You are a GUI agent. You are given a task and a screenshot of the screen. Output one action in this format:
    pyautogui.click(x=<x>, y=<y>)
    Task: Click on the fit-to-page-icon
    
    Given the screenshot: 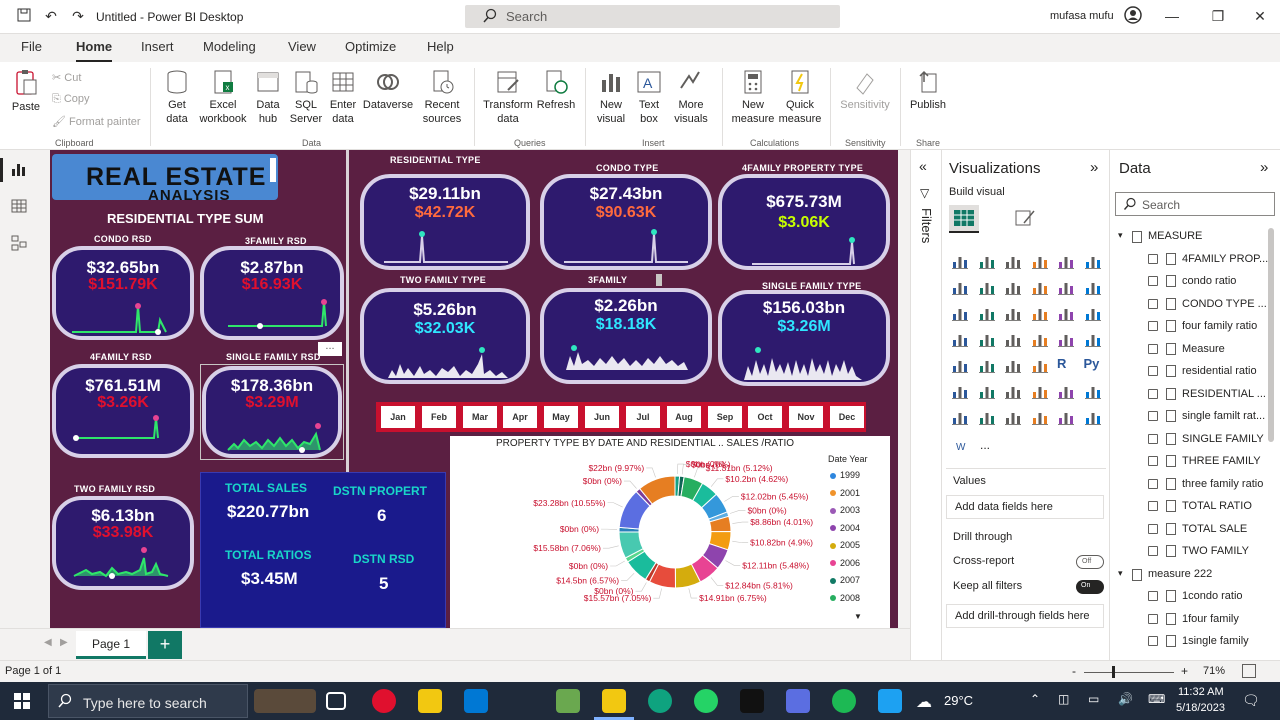 What is the action you would take?
    pyautogui.click(x=1249, y=671)
    